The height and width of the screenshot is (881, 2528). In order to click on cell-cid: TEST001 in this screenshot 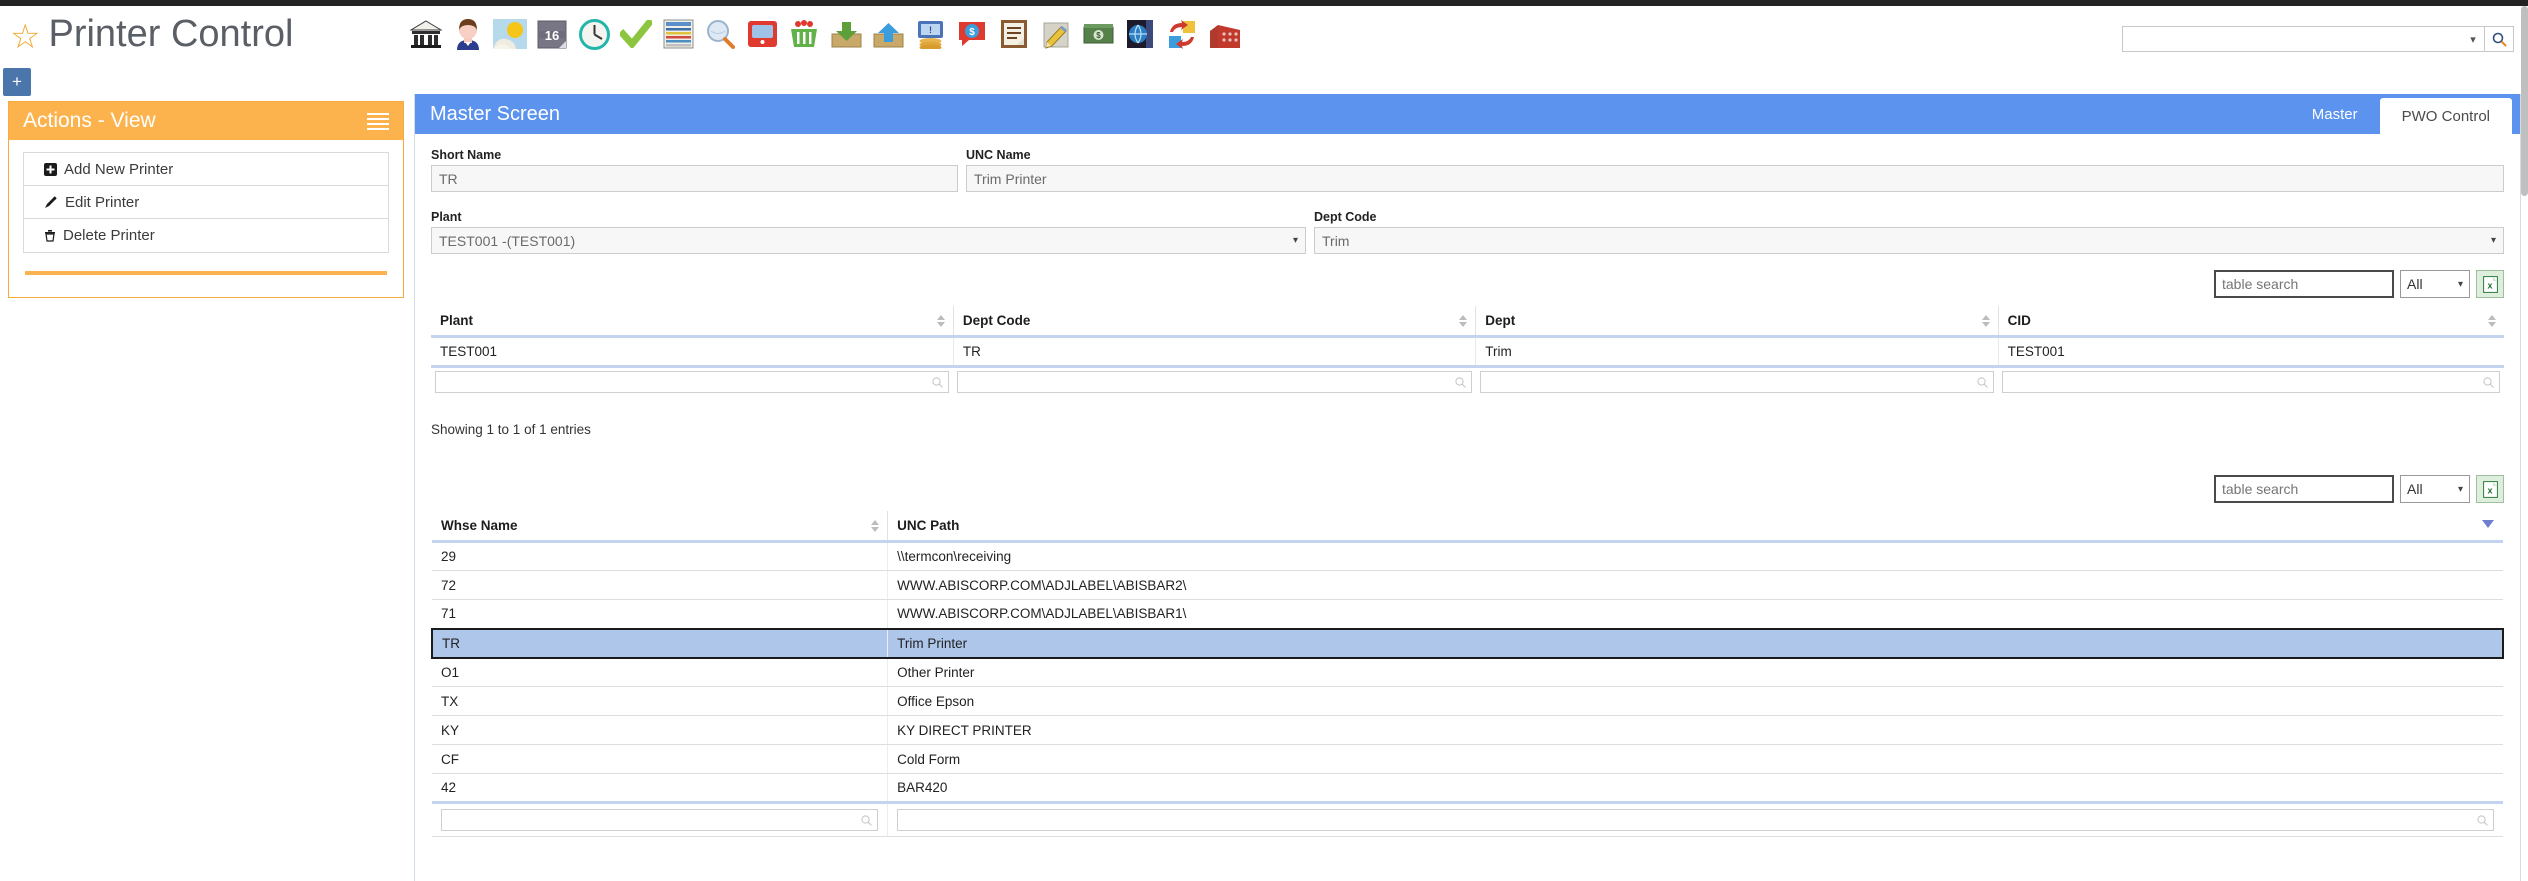, I will do `click(2251, 352)`.